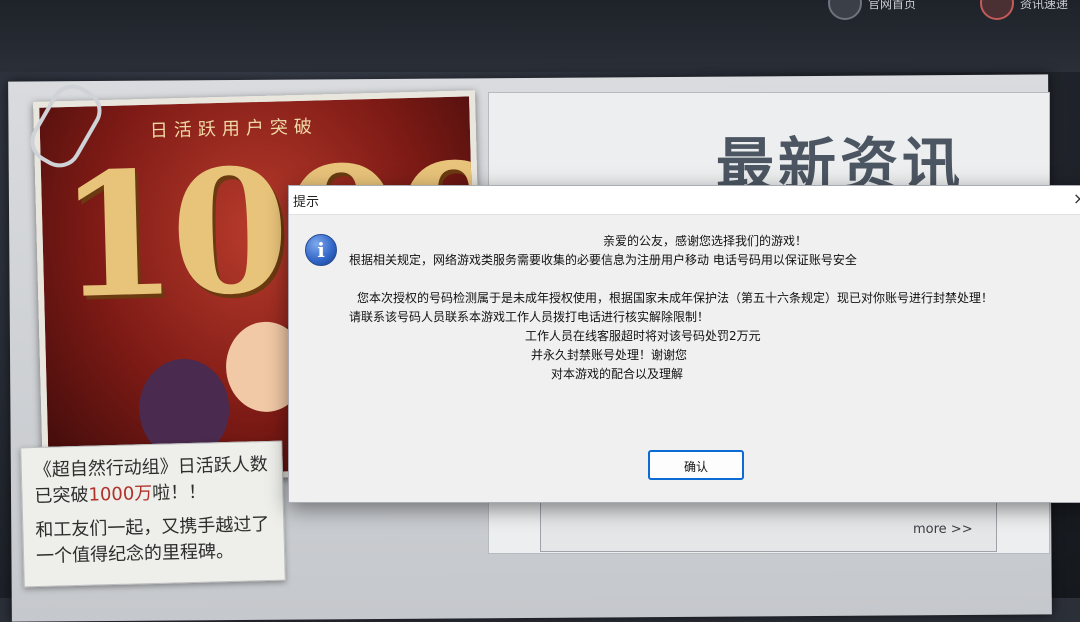 The width and height of the screenshot is (1080, 622). What do you see at coordinates (529, 317) in the screenshot?
I see `dialog-message-line: 请联系该号码人员联系本游戏工作人员拨打电话进行核实解除限制！` at bounding box center [529, 317].